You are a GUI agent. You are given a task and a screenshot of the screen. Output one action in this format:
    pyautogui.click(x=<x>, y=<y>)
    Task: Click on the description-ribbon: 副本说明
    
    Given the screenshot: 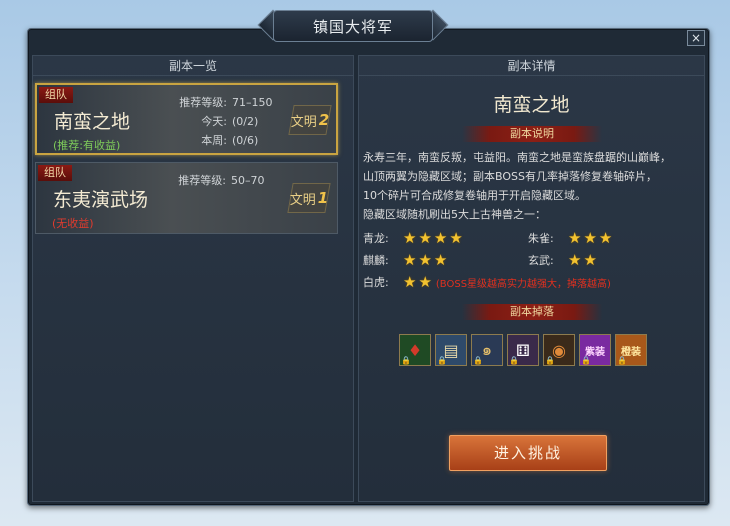 What is the action you would take?
    pyautogui.click(x=532, y=134)
    